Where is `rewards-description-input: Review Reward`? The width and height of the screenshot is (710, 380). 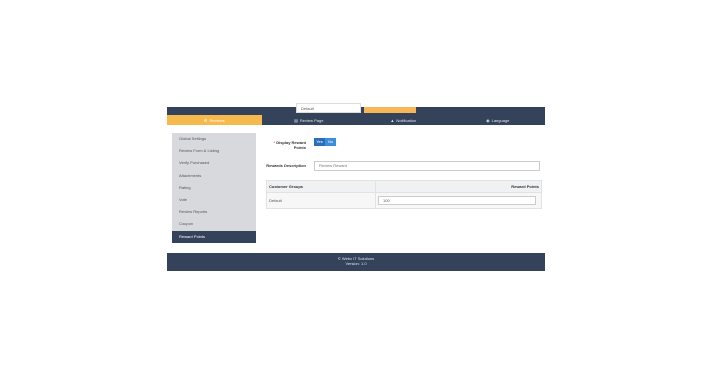 rewards-description-input: Review Reward is located at coordinates (427, 166).